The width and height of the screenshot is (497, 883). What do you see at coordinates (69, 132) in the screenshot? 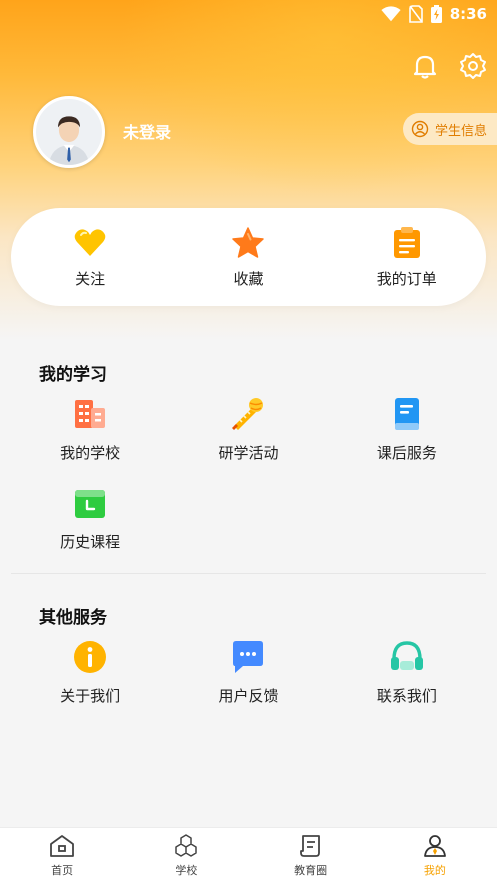
I see `avatar` at bounding box center [69, 132].